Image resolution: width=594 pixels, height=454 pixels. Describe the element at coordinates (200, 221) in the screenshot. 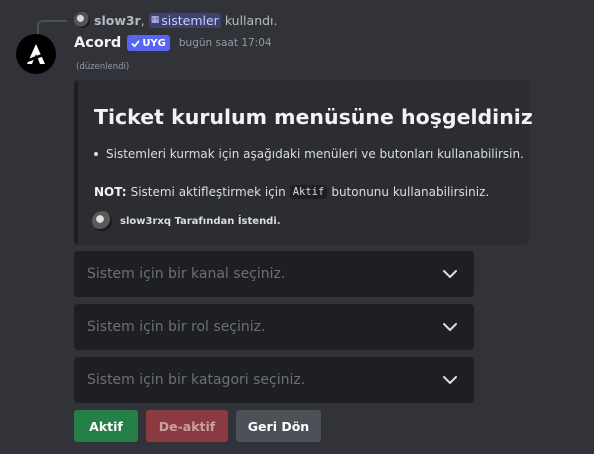

I see `footer-text: slow3rxq Tarafından İstendi.` at that location.